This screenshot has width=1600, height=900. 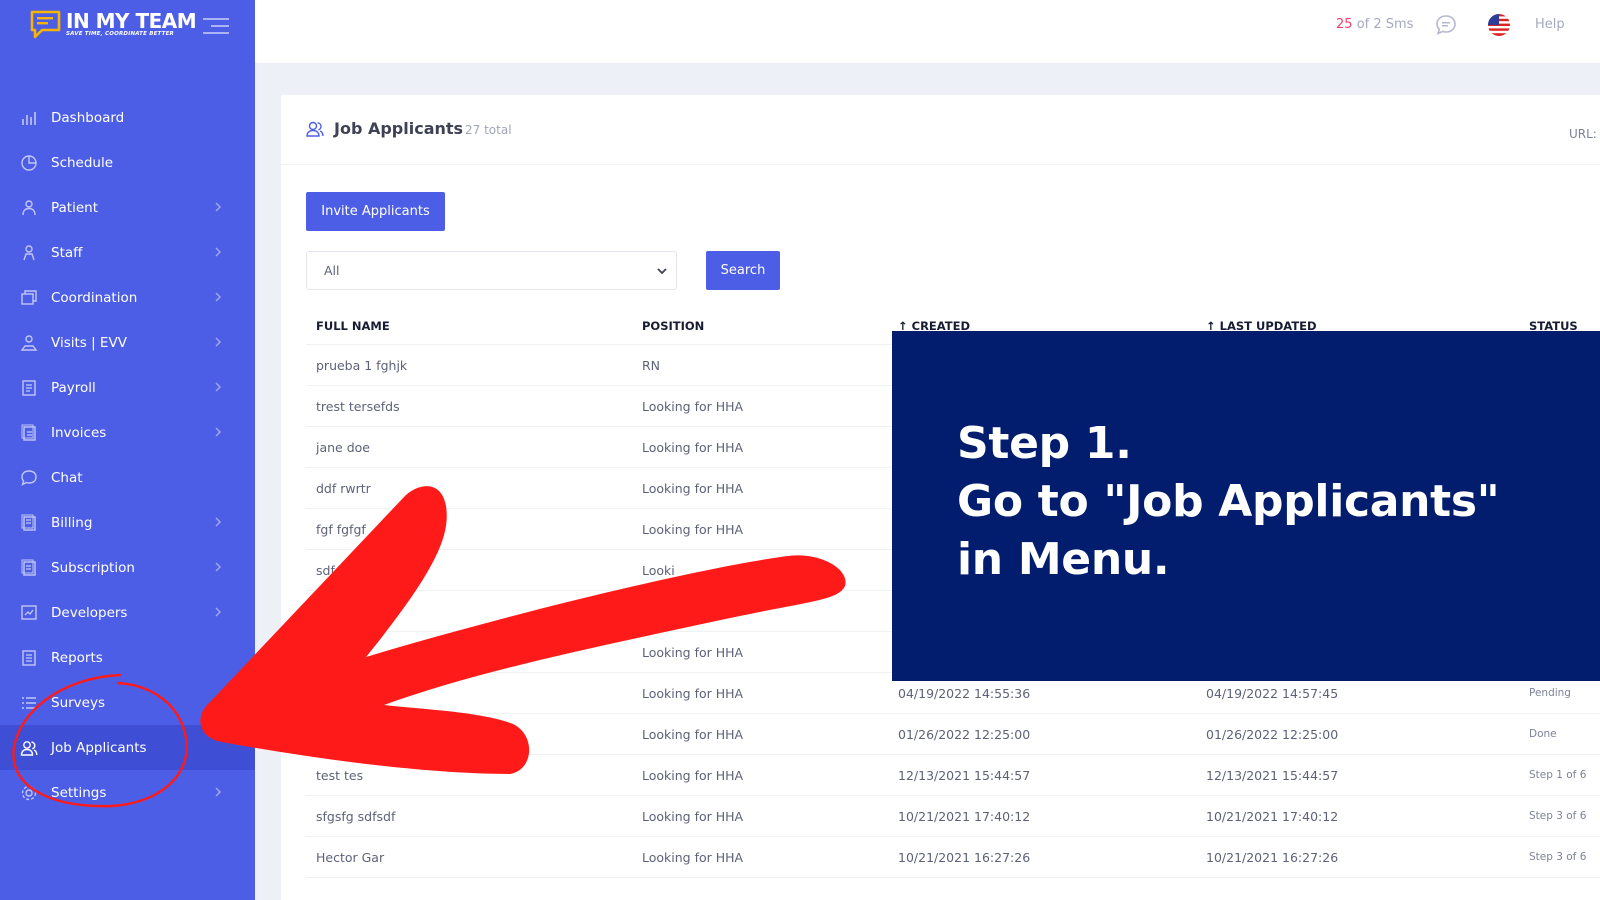 I want to click on sidebar-item-label: Staff, so click(x=67, y=252).